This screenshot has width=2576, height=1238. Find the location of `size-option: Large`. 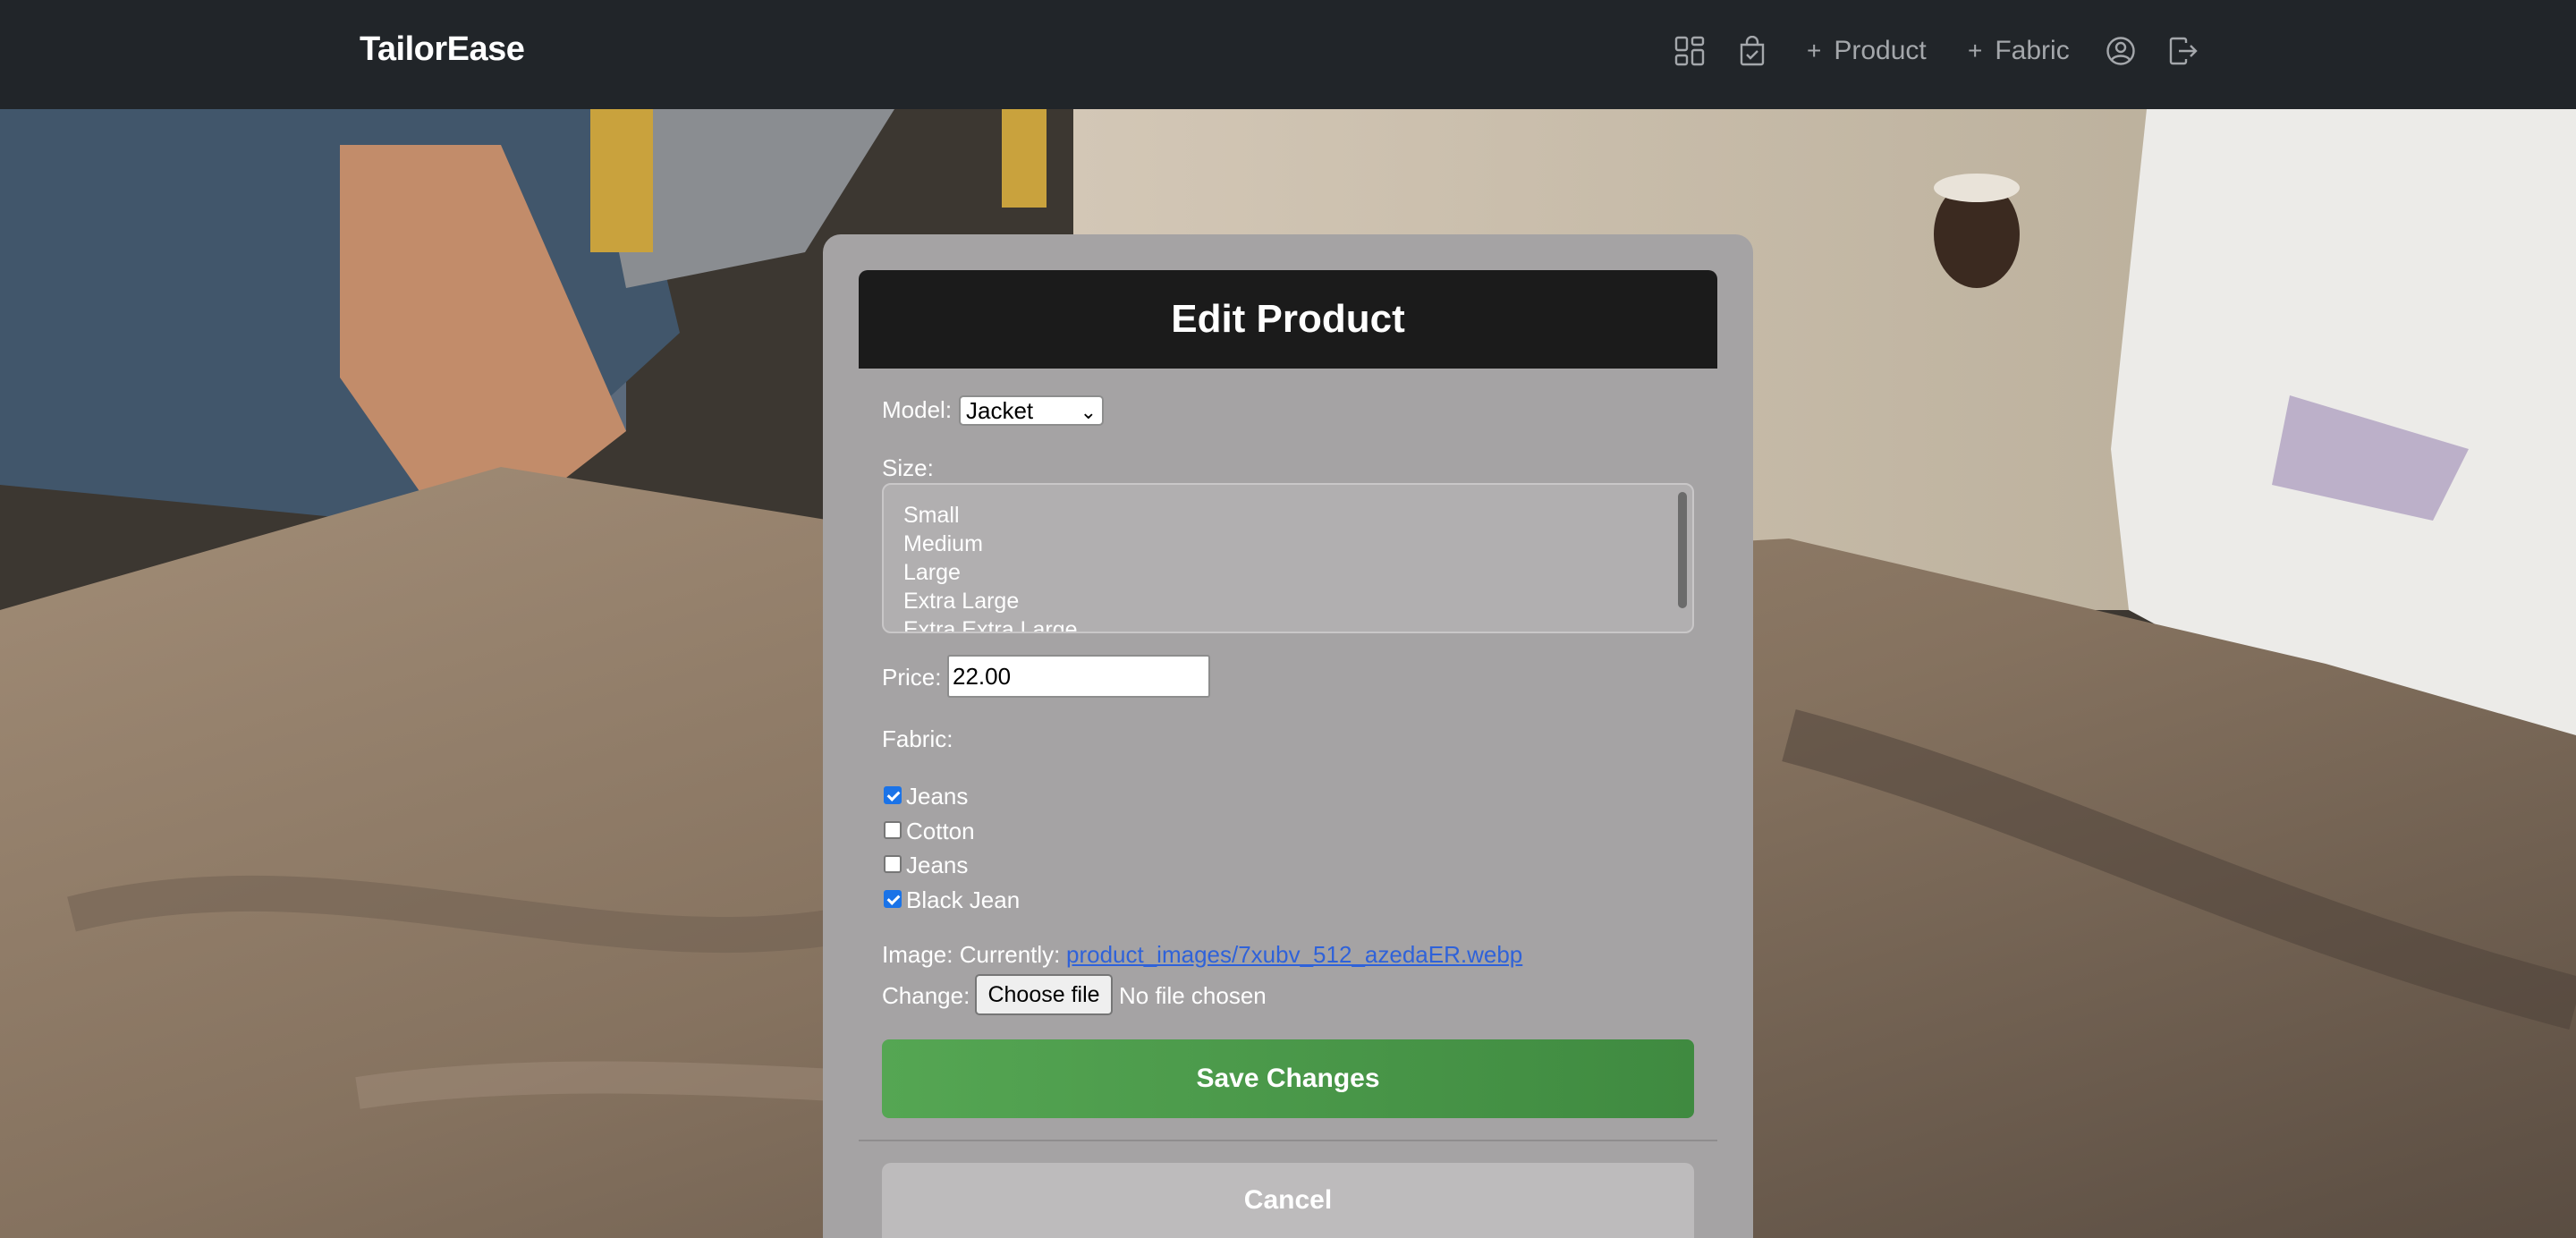

size-option: Large is located at coordinates (932, 573).